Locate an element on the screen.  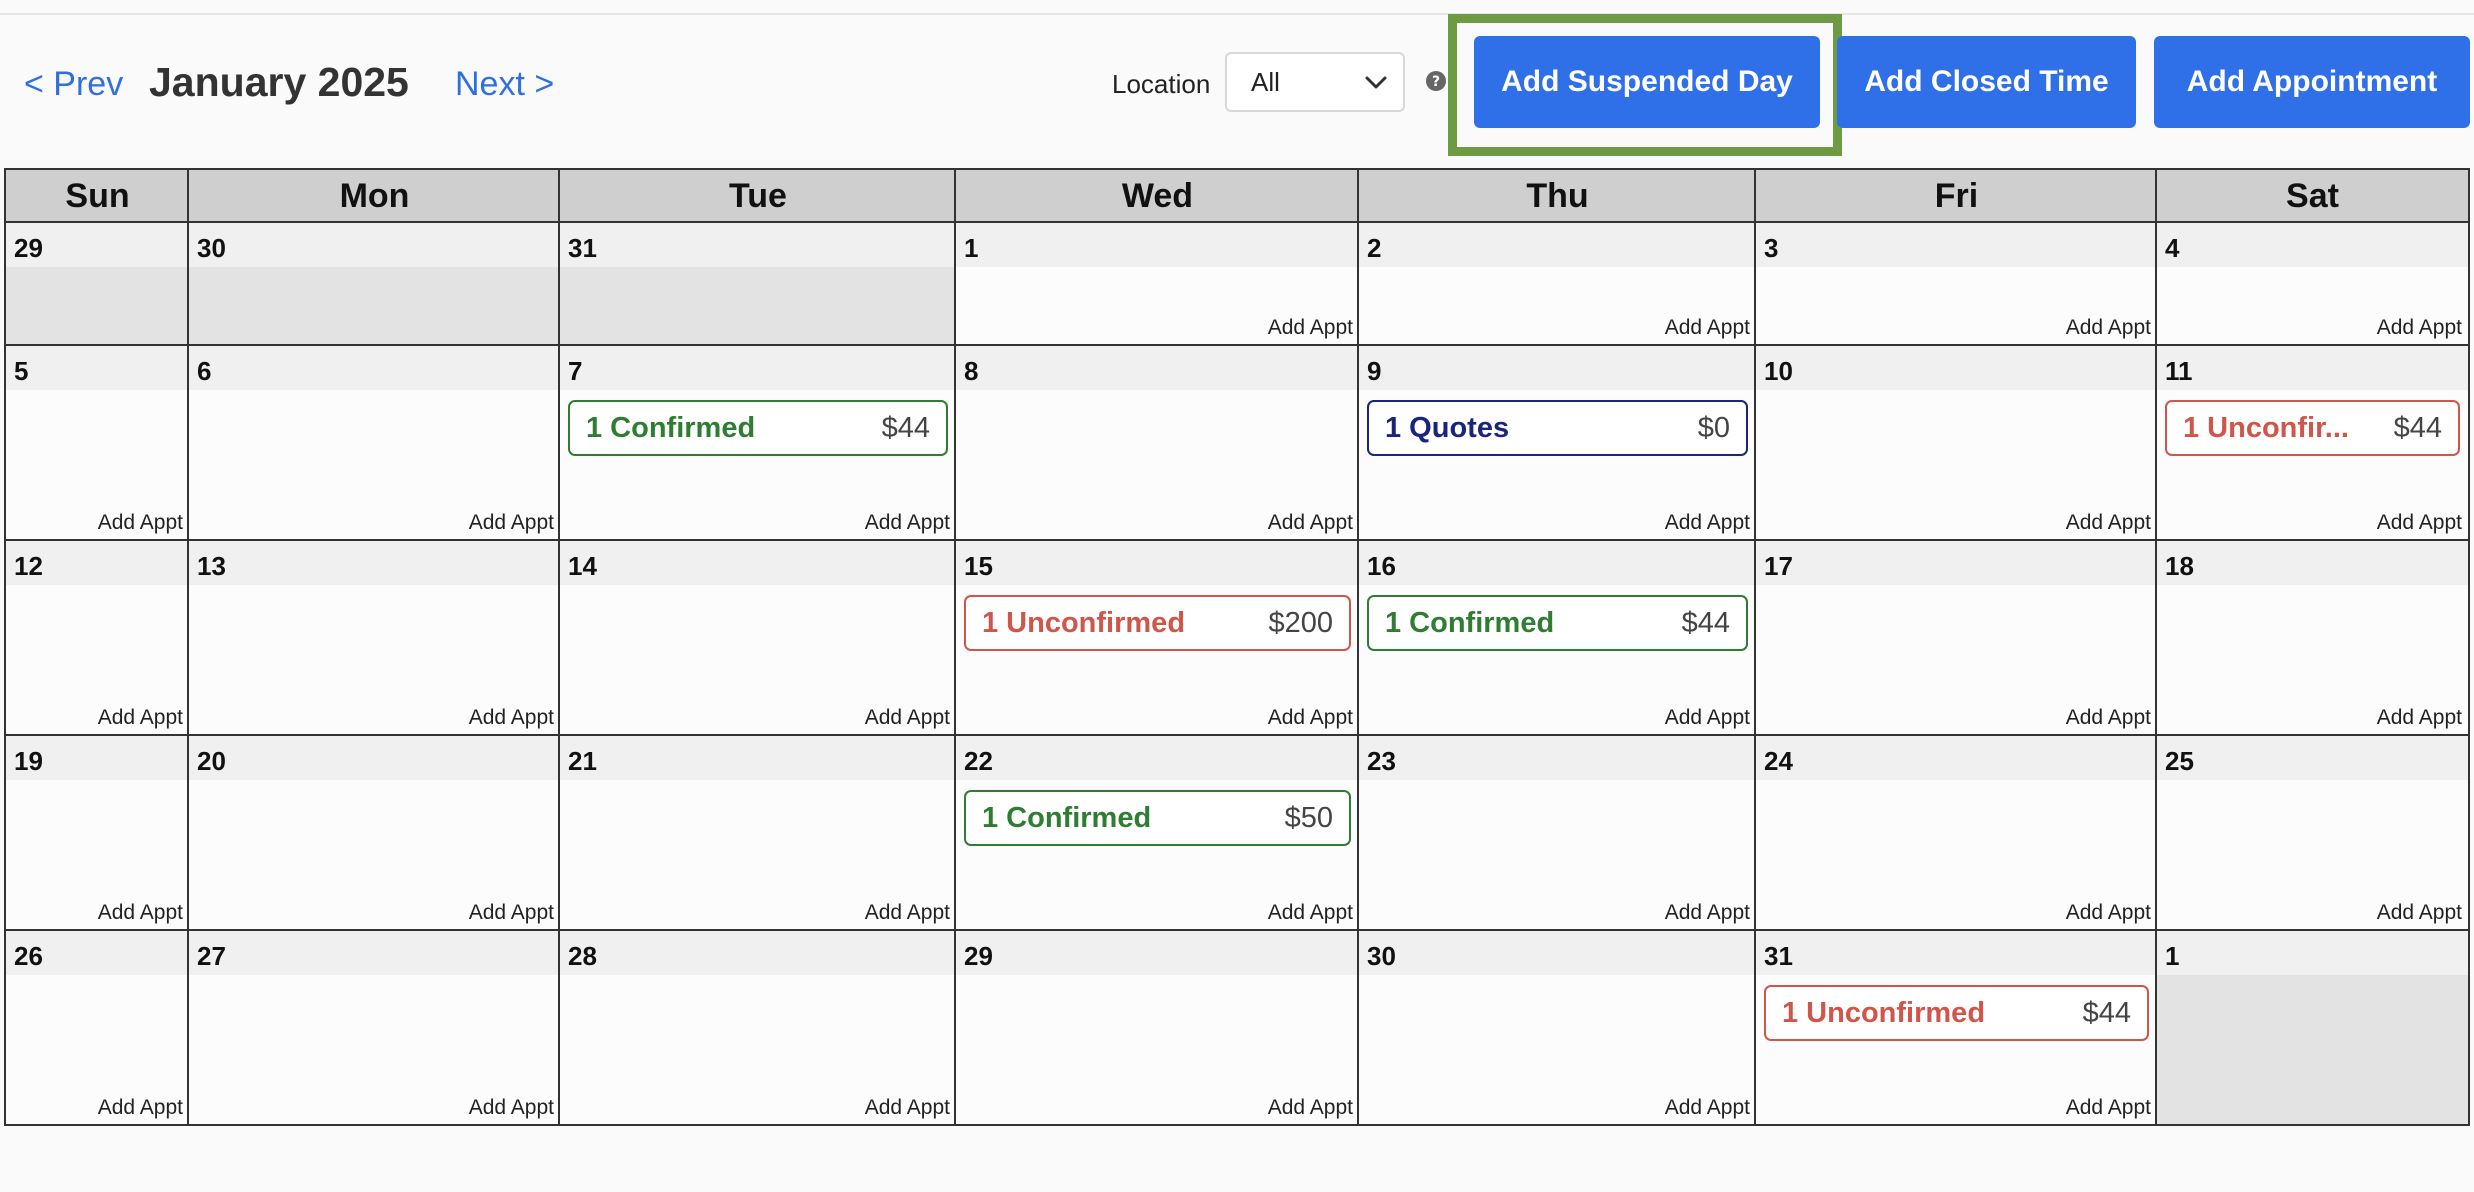
day-cell: 18 Add Appt is located at coordinates (2312, 638).